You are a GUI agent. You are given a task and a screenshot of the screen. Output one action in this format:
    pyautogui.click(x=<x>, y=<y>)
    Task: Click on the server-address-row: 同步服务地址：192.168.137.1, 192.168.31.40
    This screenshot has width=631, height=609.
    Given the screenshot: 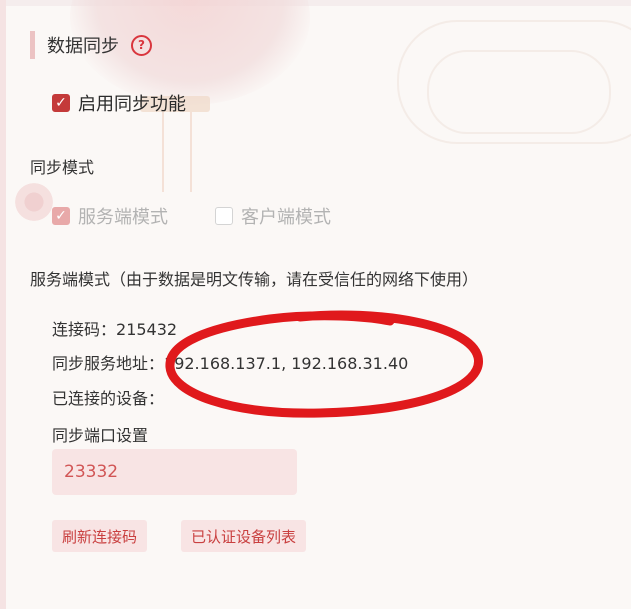 What is the action you would take?
    pyautogui.click(x=230, y=362)
    